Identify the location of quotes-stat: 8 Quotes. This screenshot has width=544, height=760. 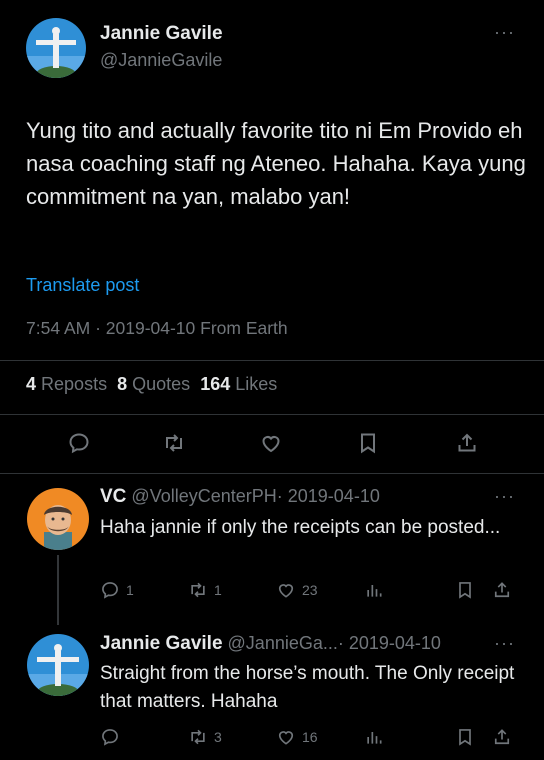
(153, 384).